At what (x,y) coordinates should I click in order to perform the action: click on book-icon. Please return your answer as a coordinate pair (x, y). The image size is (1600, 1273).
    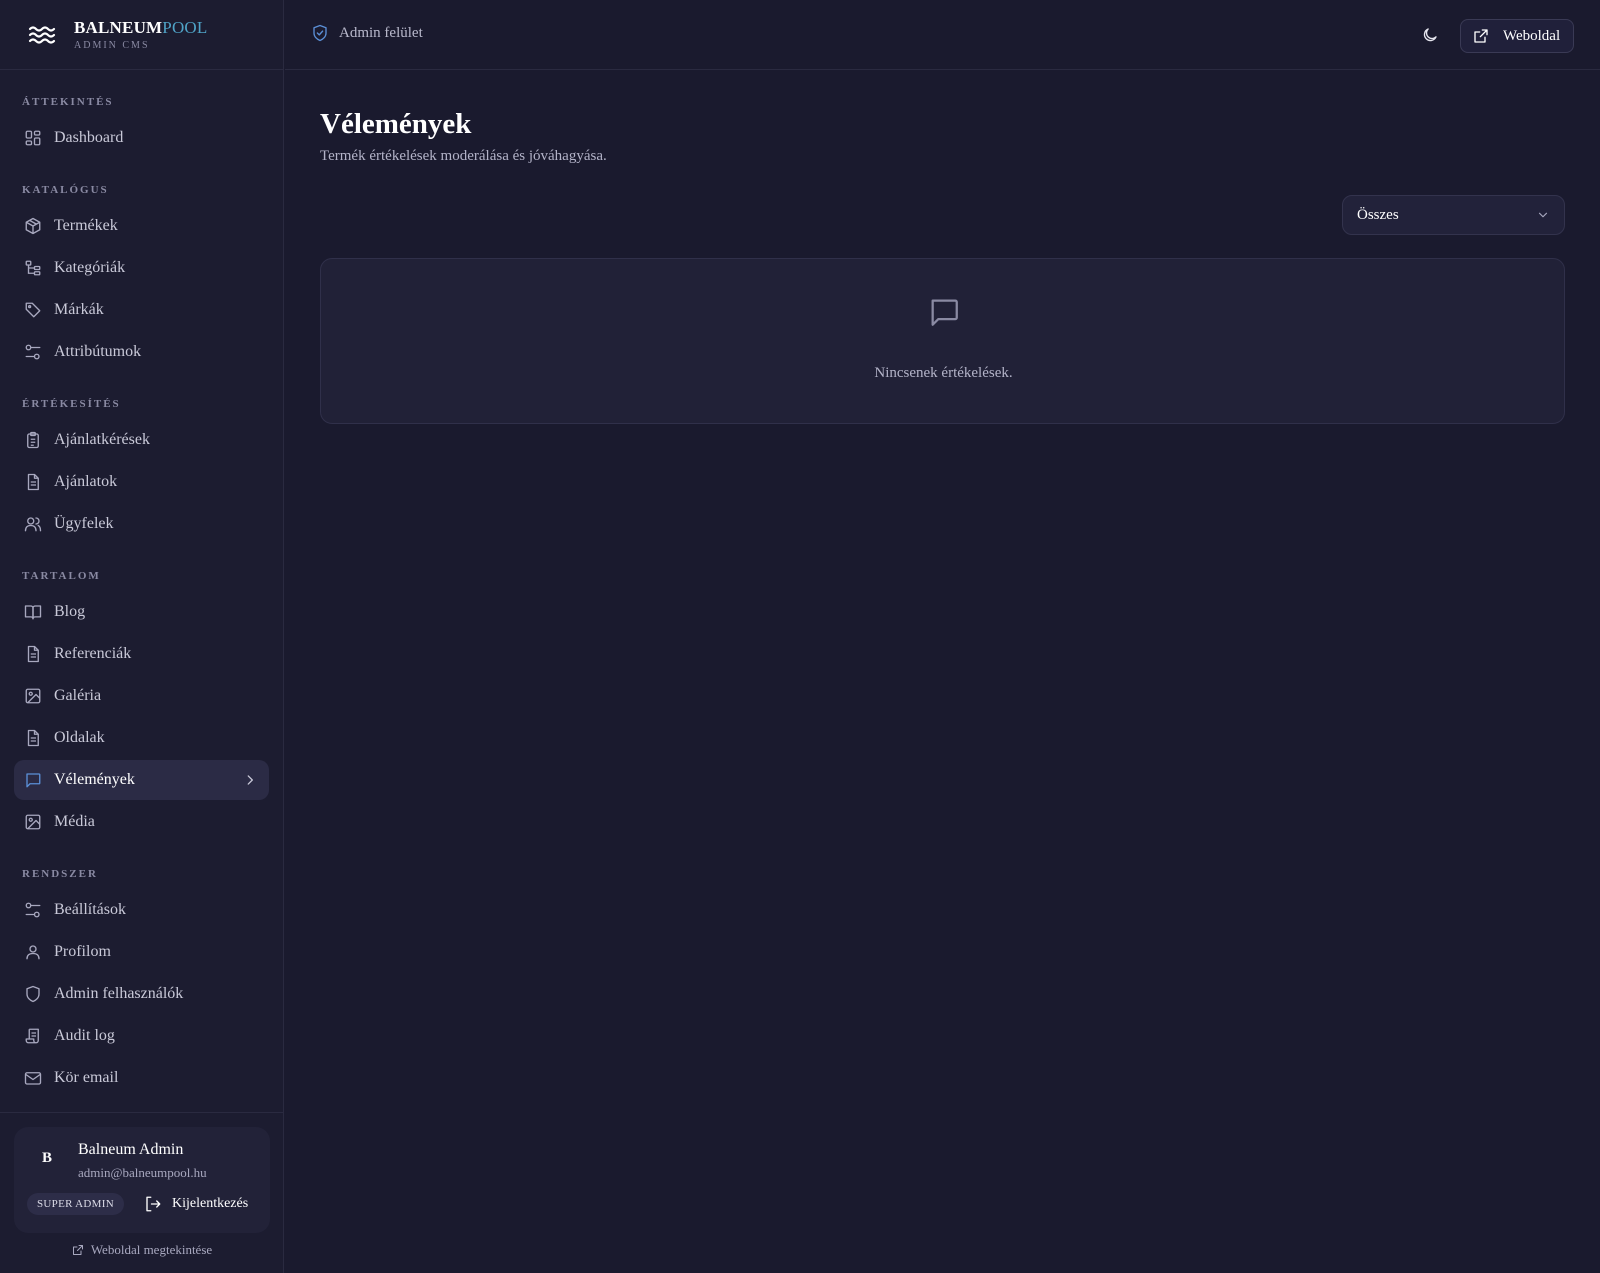
    Looking at the image, I should click on (33, 612).